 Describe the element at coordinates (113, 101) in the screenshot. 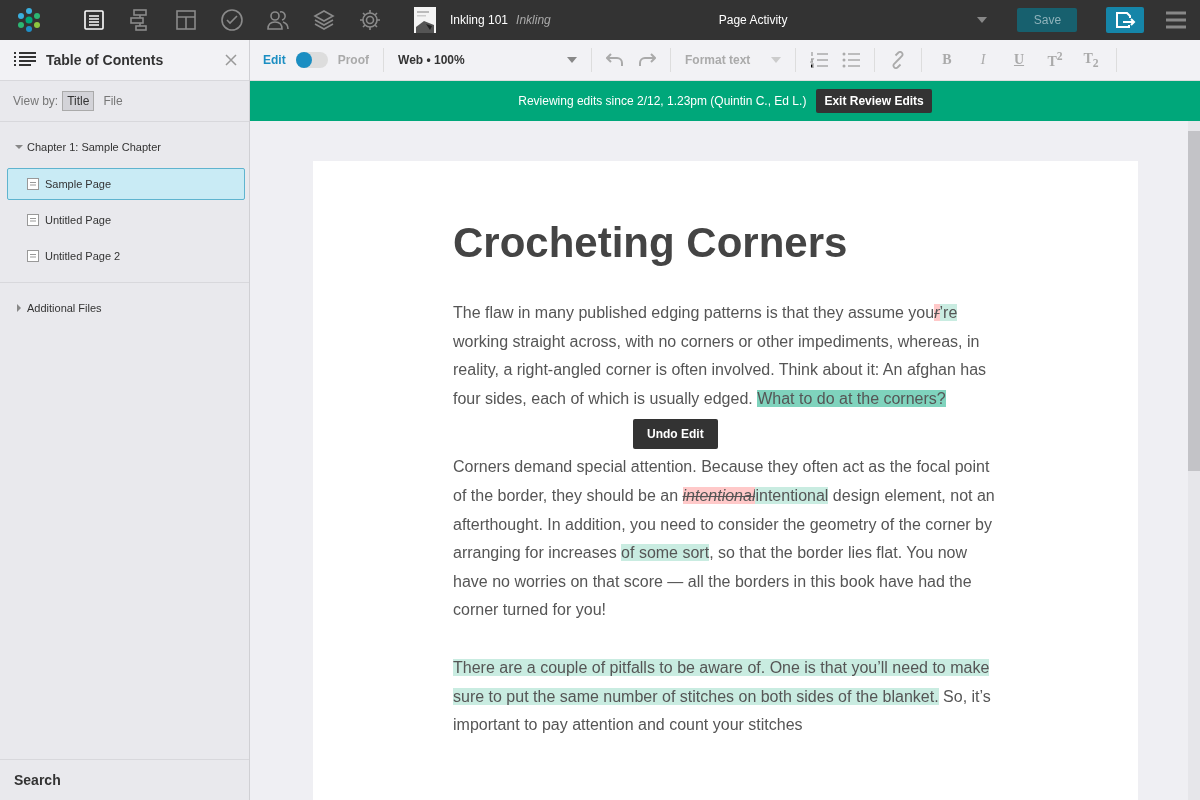

I see `view-by-option: File` at that location.